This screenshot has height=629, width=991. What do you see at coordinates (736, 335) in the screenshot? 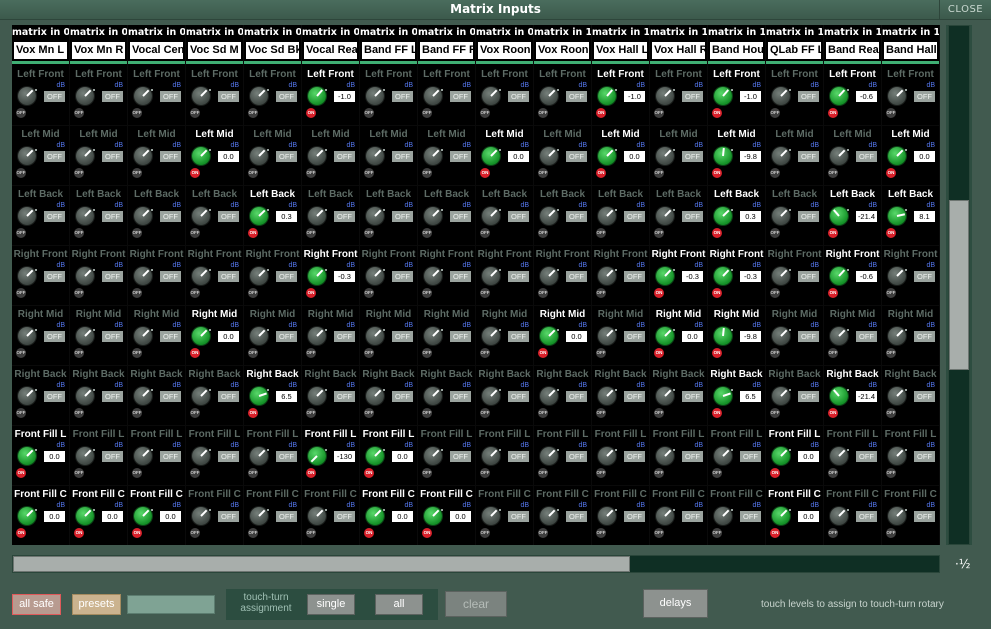
I see `matrix-cell: Right Mid dB -9.8 ON` at bounding box center [736, 335].